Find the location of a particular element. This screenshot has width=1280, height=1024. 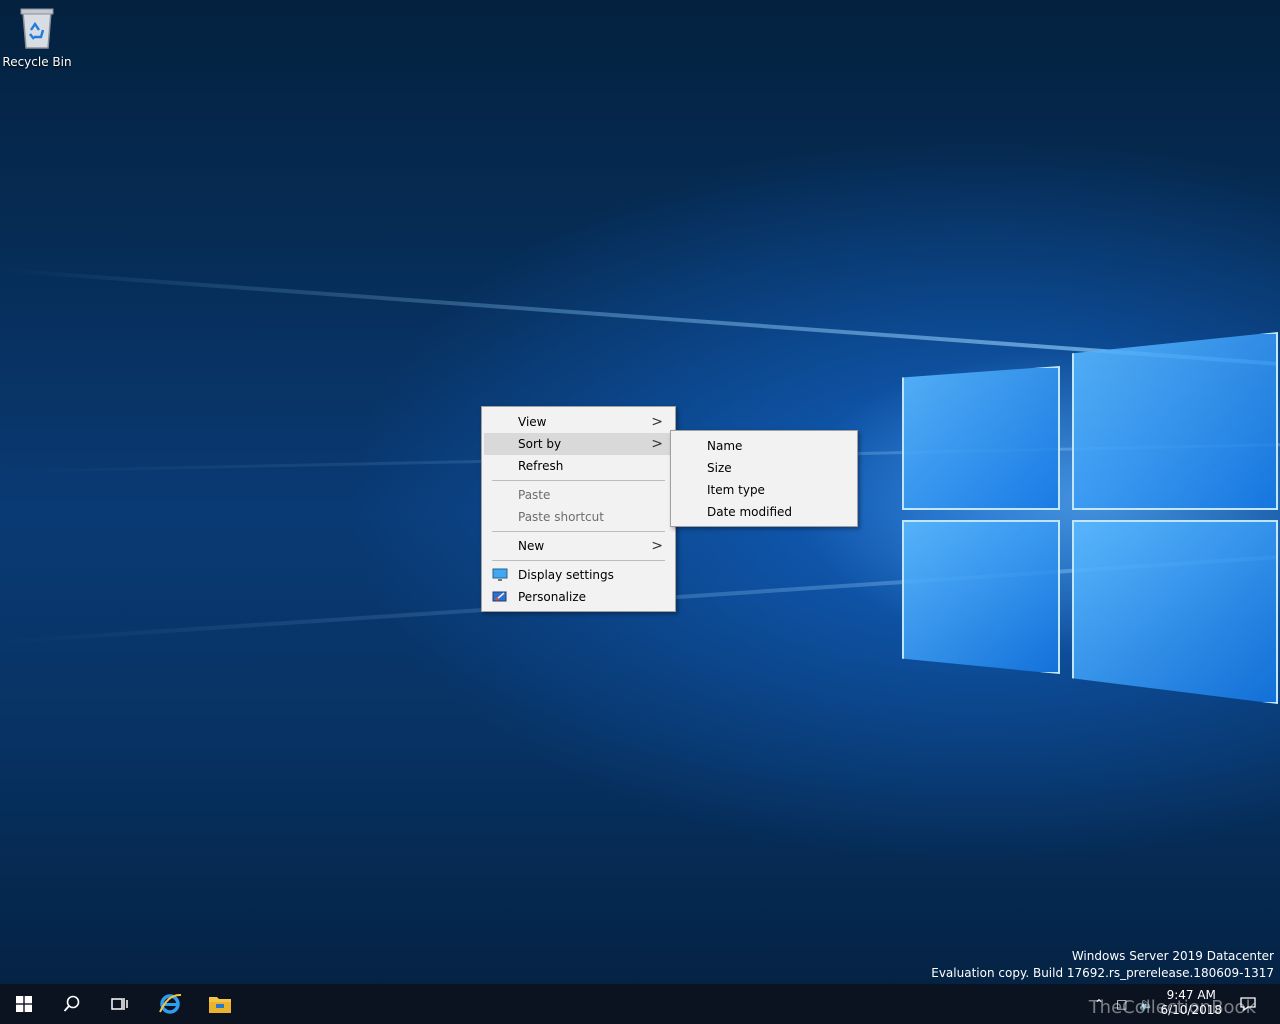

file-explorer-button is located at coordinates (220, 1004).